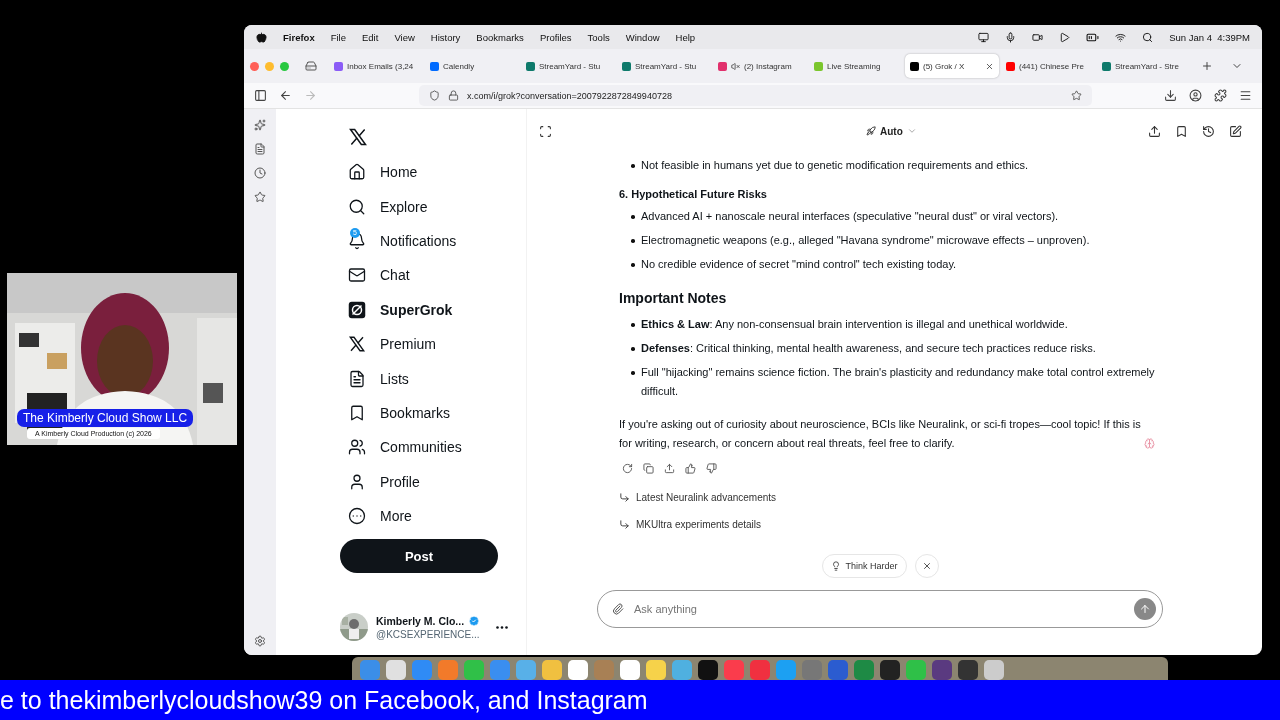 Image resolution: width=1280 pixels, height=720 pixels. Describe the element at coordinates (500, 37) in the screenshot. I see `menu-item: Bookmarks` at that location.